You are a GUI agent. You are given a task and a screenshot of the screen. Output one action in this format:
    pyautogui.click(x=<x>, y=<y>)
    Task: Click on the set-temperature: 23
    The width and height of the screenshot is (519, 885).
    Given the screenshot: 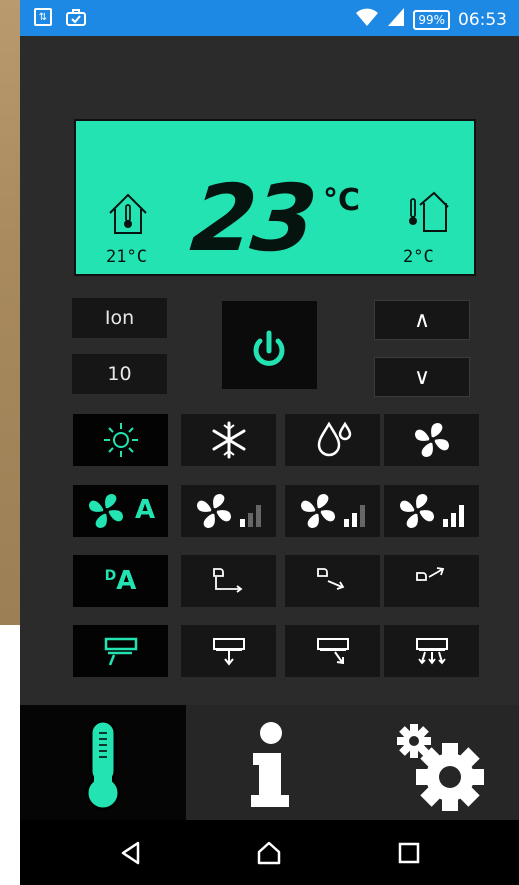 What is the action you would take?
    pyautogui.click(x=252, y=218)
    